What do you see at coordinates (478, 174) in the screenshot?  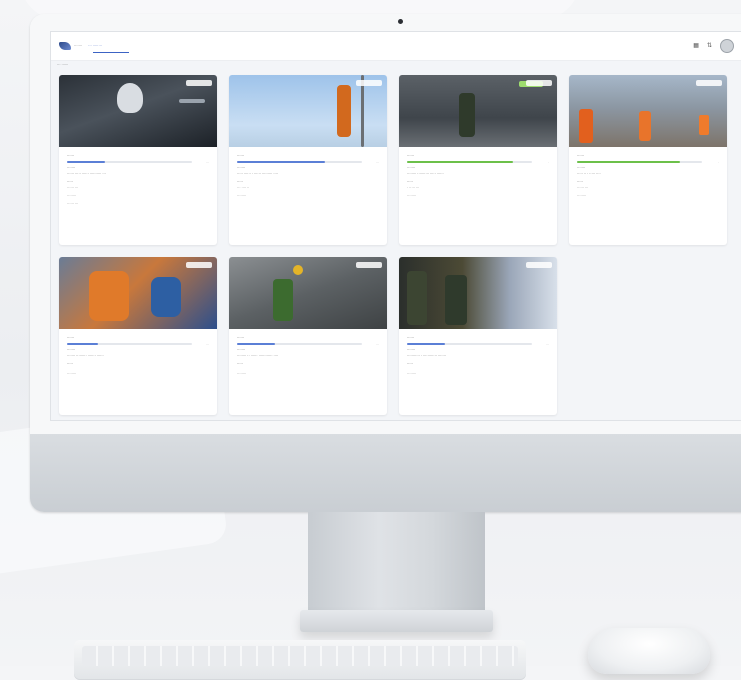 I see `course-title: ········ ·········· ····· ······` at bounding box center [478, 174].